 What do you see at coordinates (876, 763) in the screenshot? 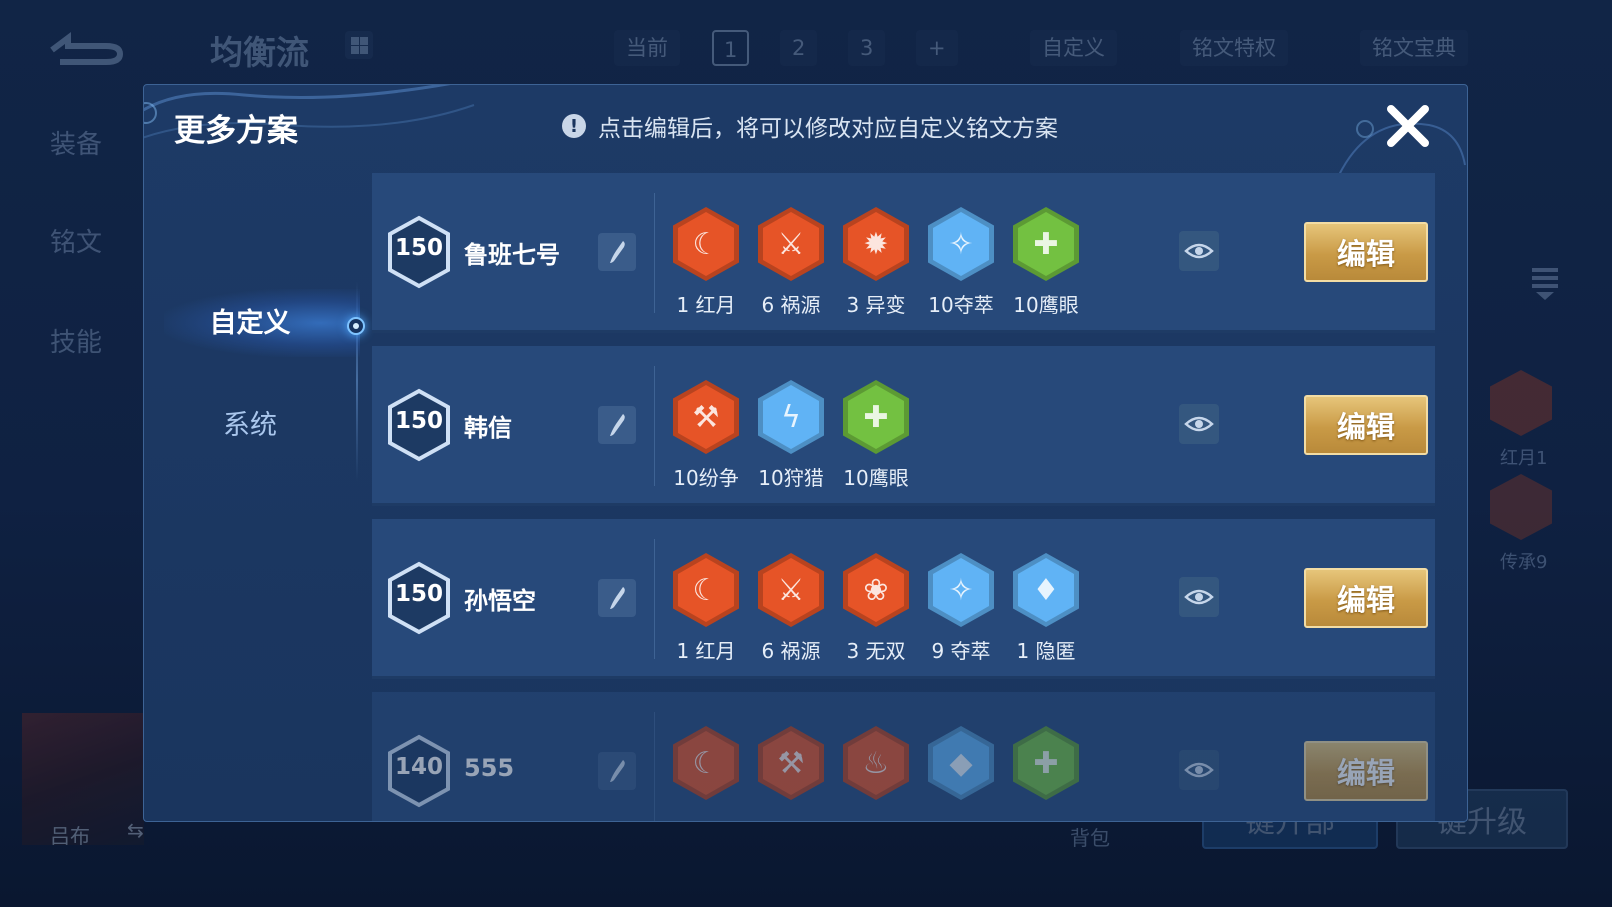
I see `flame-icon: ♨` at bounding box center [876, 763].